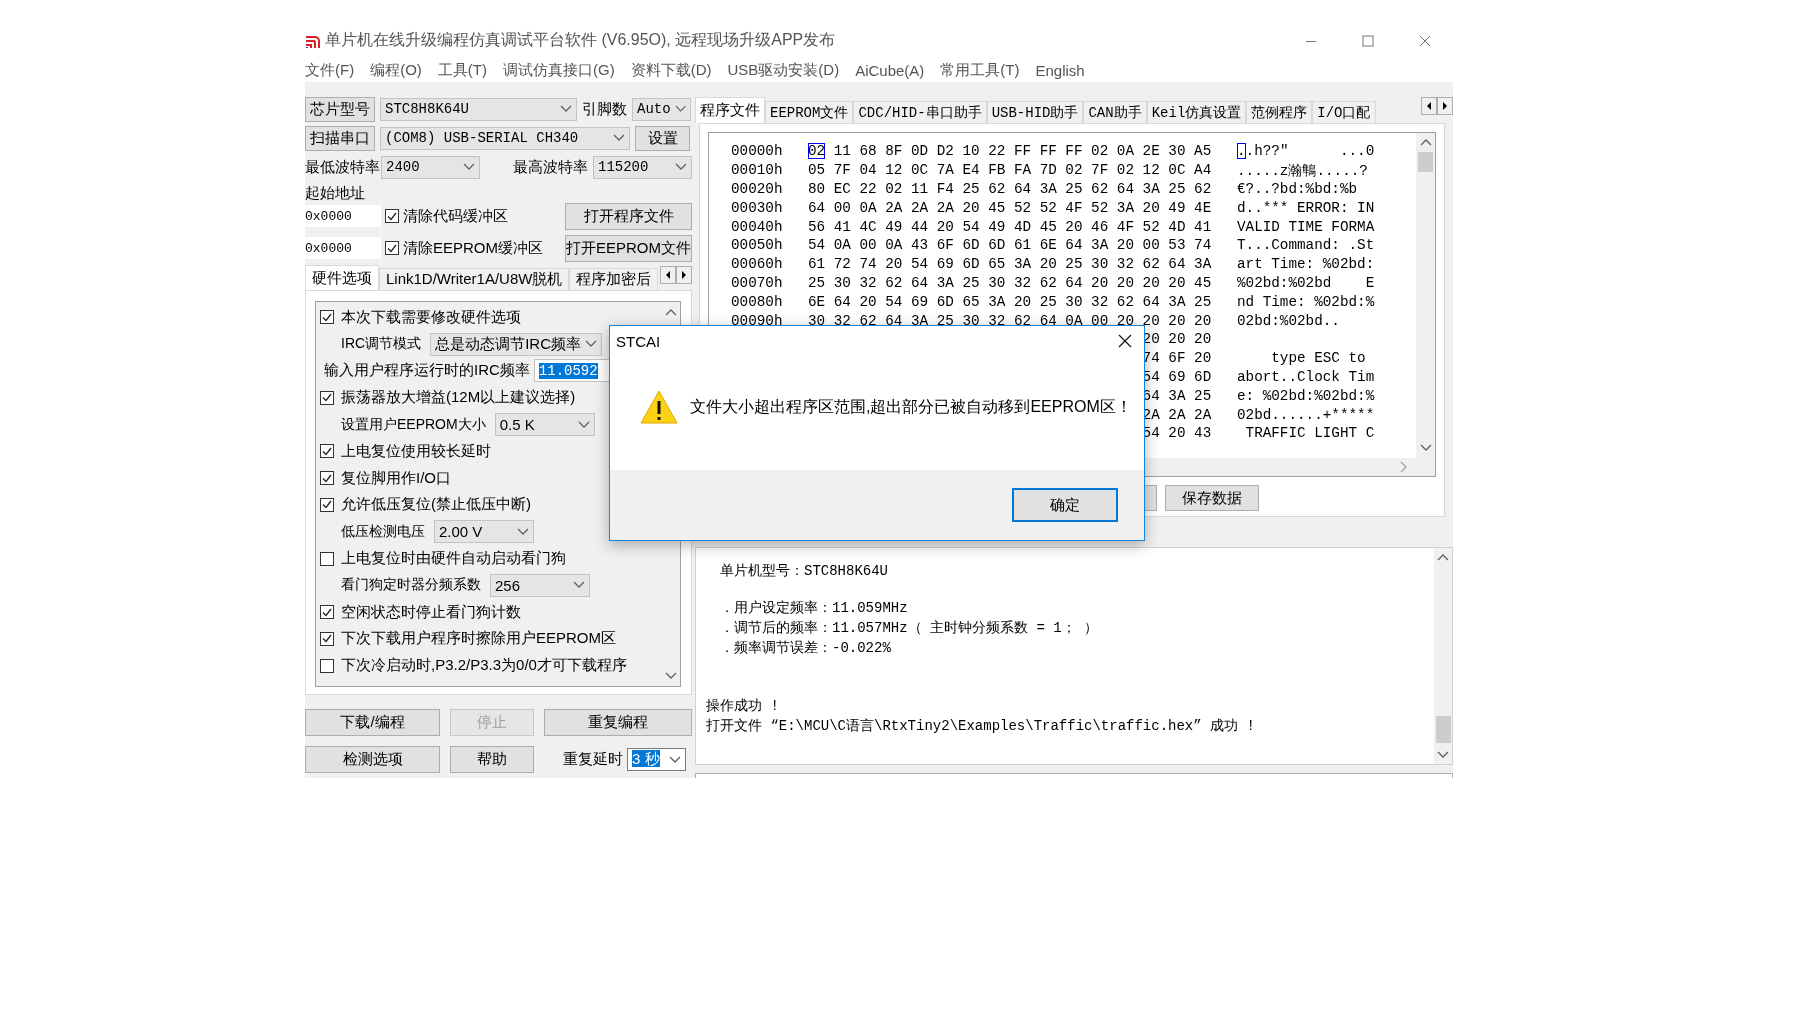  What do you see at coordinates (1305, 282) in the screenshot?
I see `hex-ascii: %02bd:%02bd E` at bounding box center [1305, 282].